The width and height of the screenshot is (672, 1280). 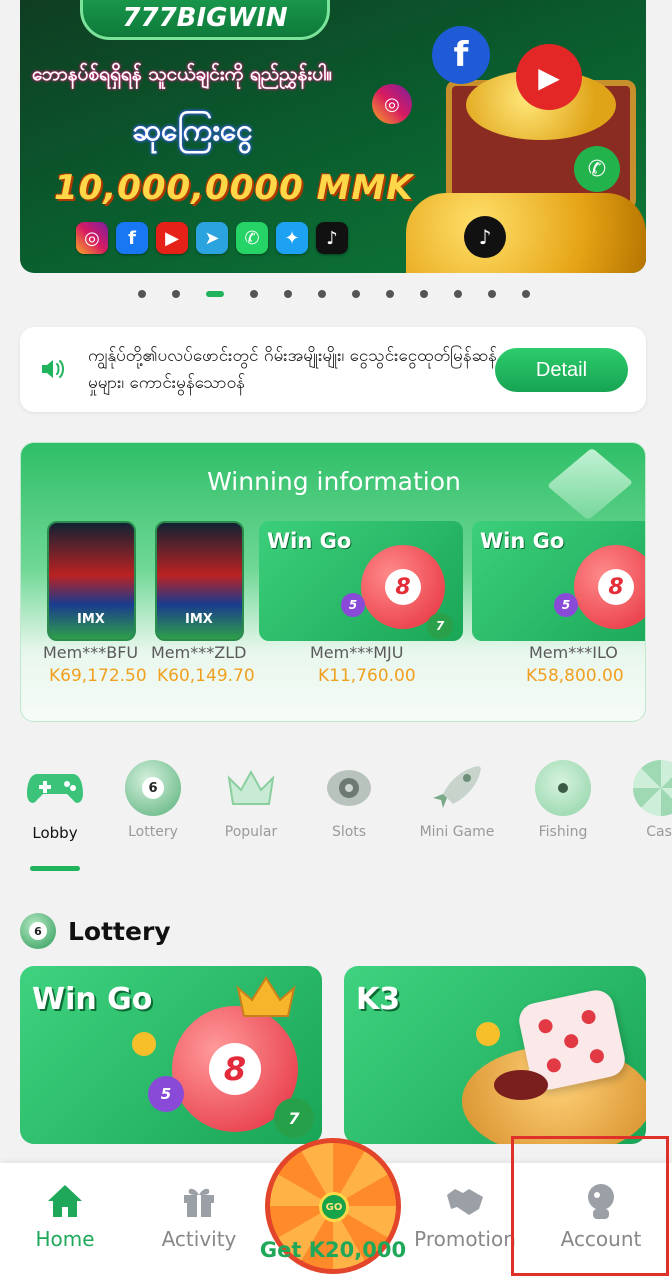 What do you see at coordinates (172, 238) in the screenshot?
I see `youtube-icon: ▶` at bounding box center [172, 238].